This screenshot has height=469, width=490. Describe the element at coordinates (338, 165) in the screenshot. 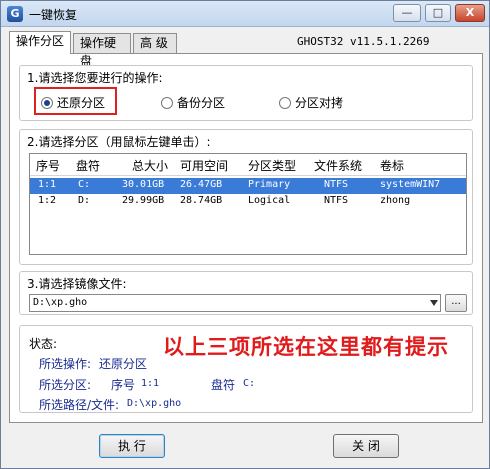

I see `column-header: 文件系统` at that location.